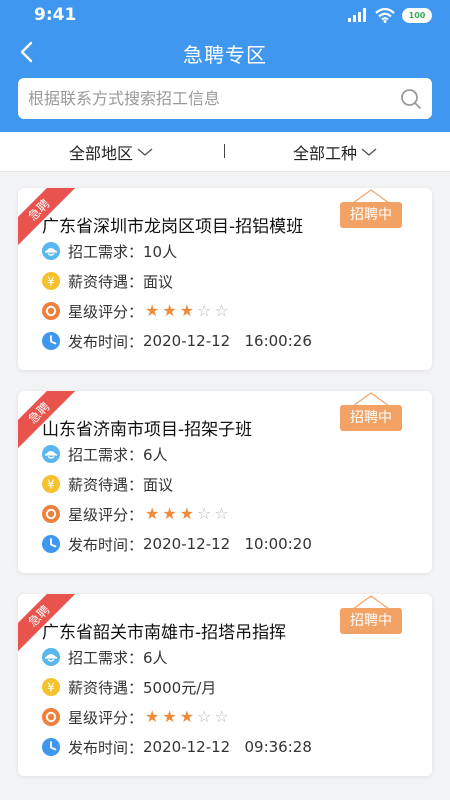 The height and width of the screenshot is (800, 450). I want to click on salary-value: 5000元/月, so click(180, 687).